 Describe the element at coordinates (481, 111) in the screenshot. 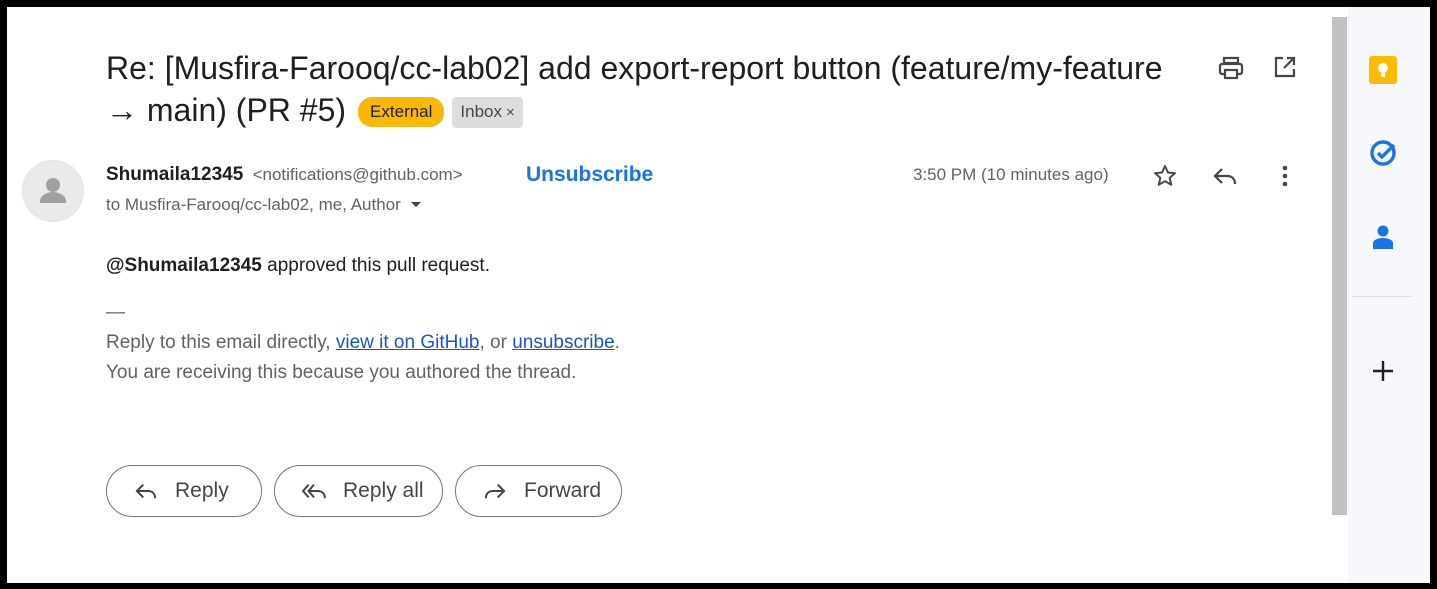

I see `inbox-label-text: Inbox` at that location.